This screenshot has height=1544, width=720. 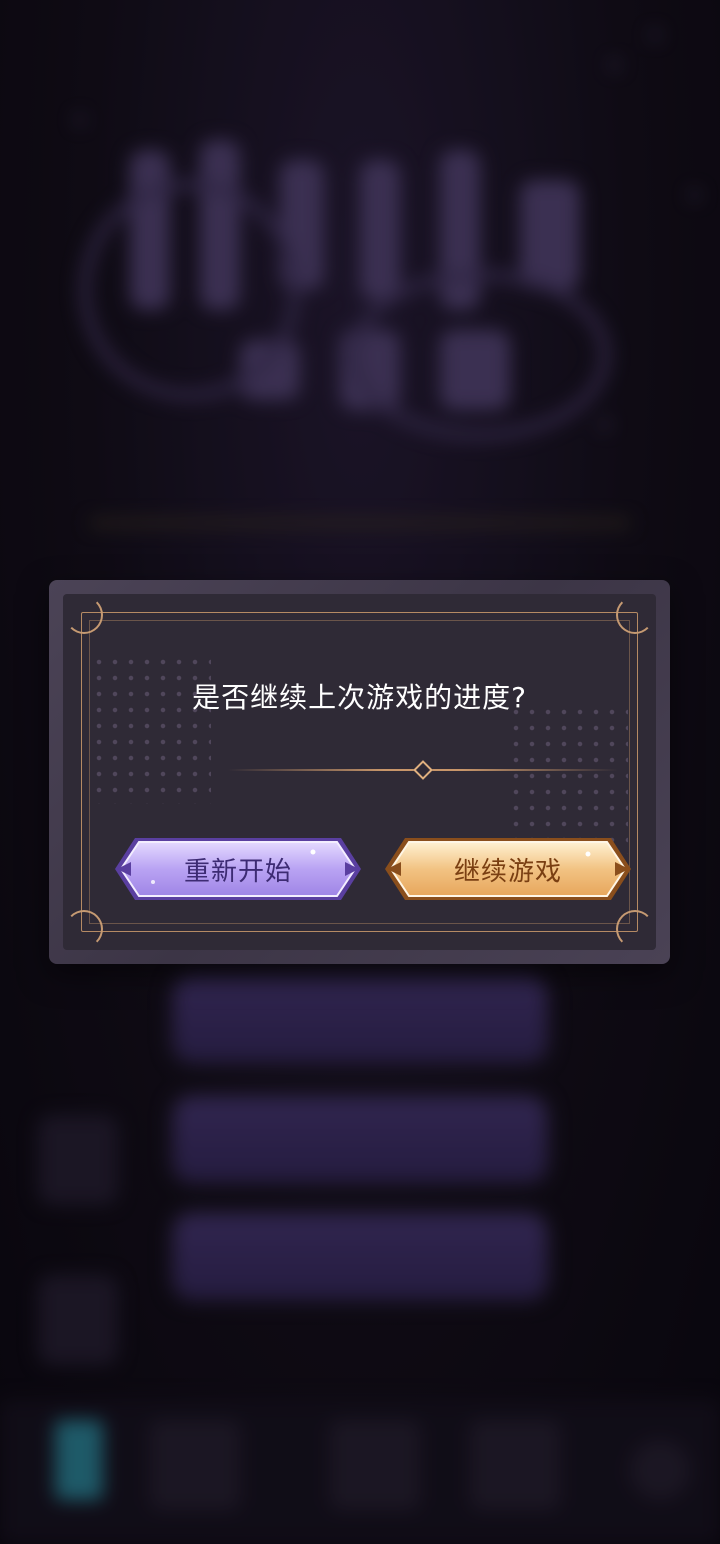 What do you see at coordinates (507, 871) in the screenshot?
I see `continue-button-label: 继续游戏` at bounding box center [507, 871].